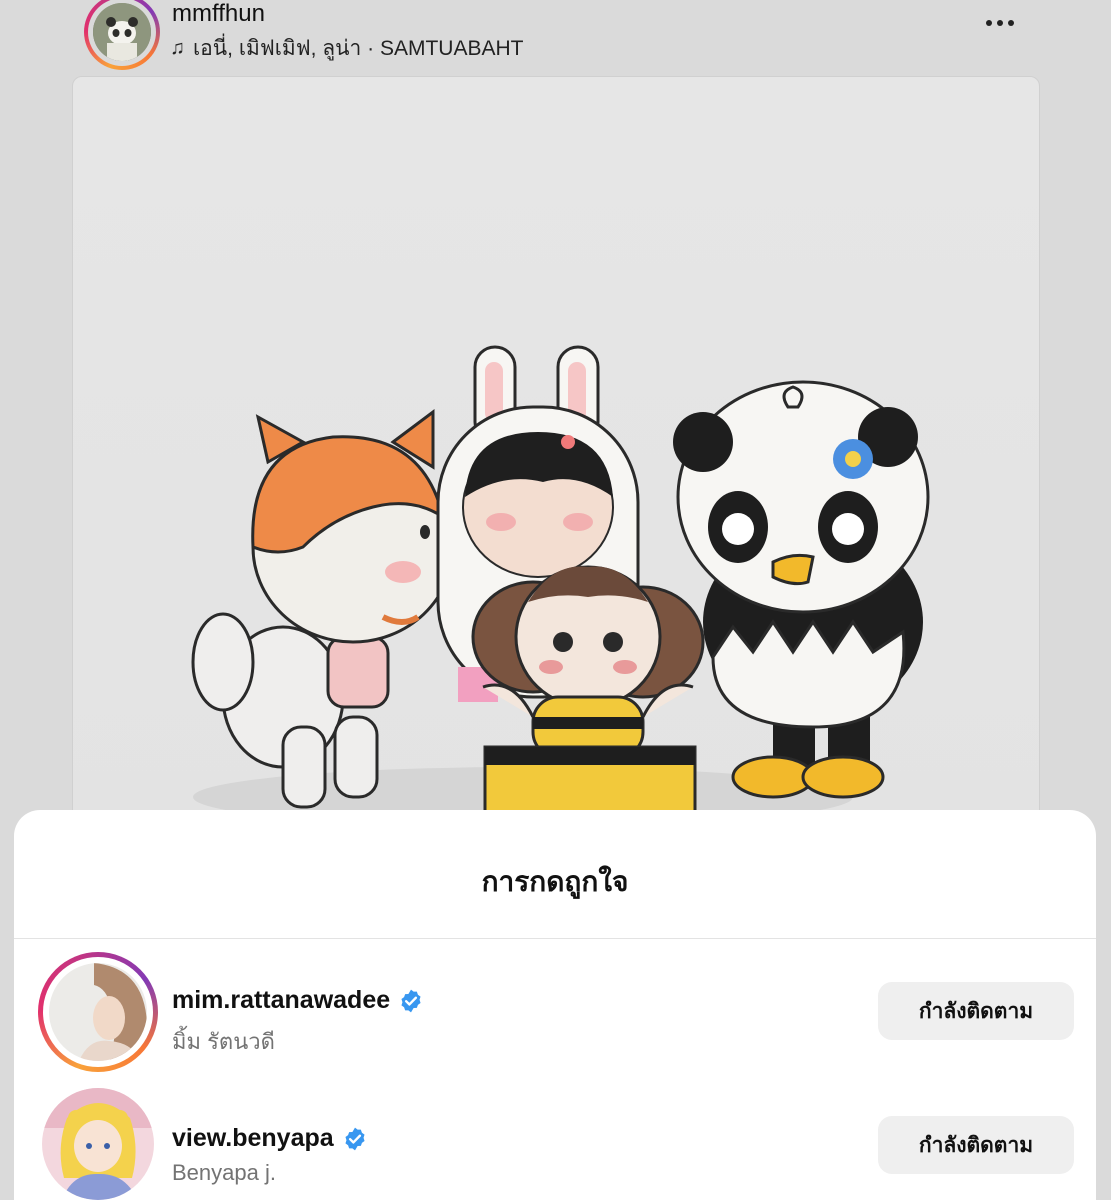 The image size is (1111, 1200). I want to click on likes-sheet-title: การกดถูกใจ, so click(555, 881).